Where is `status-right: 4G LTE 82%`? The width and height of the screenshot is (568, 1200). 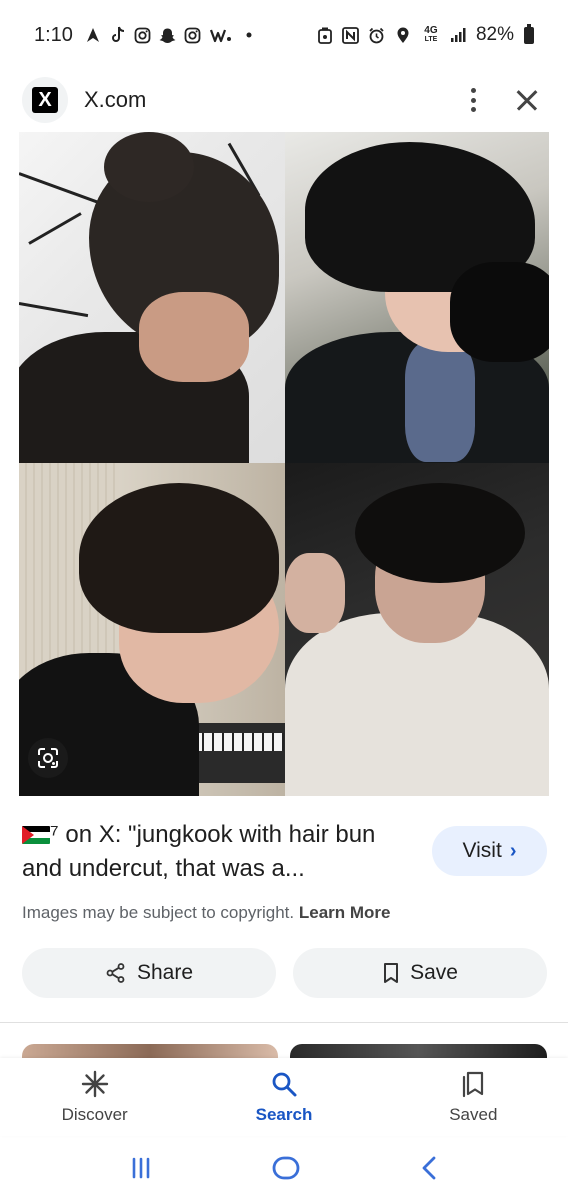
status-right: 4G LTE 82% is located at coordinates (425, 34).